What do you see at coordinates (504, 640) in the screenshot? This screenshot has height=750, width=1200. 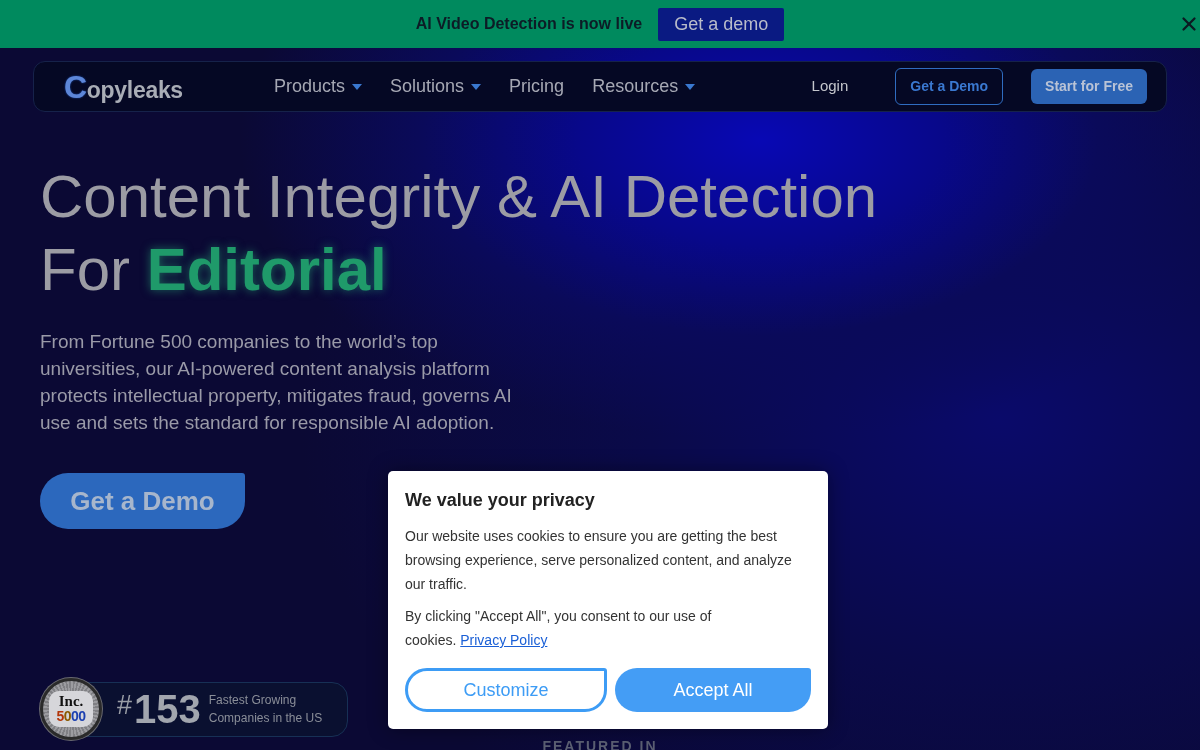 I see `privacy-policy-link: Privacy Policy` at bounding box center [504, 640].